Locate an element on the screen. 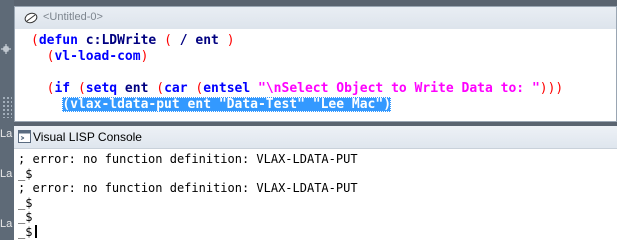 This screenshot has height=240, width=617. console-title: Visual LISP Console is located at coordinates (87, 137).